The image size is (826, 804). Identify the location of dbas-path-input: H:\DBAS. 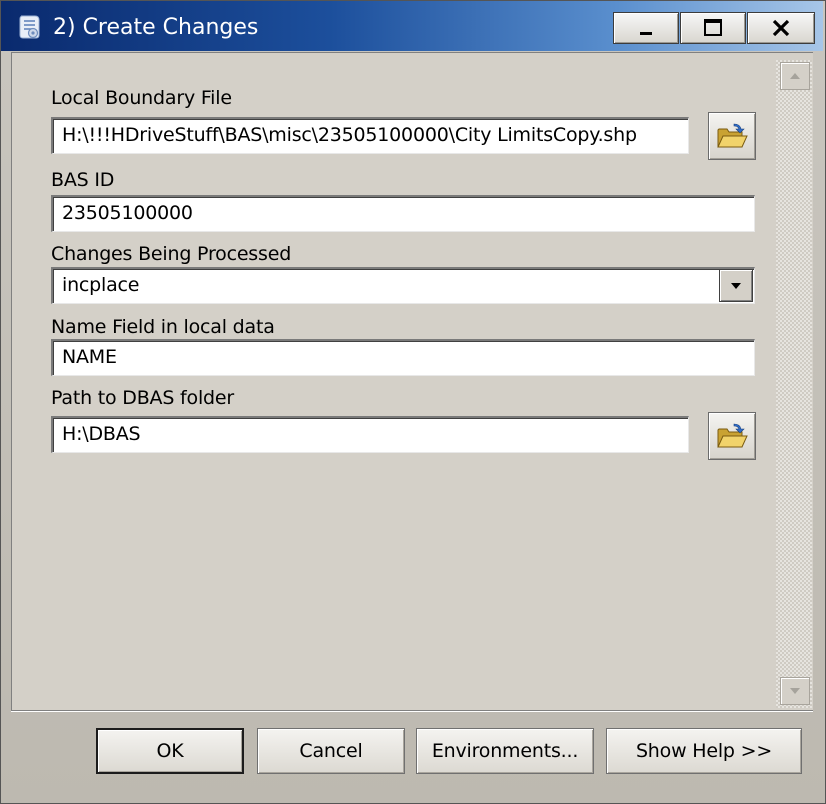
(370, 434).